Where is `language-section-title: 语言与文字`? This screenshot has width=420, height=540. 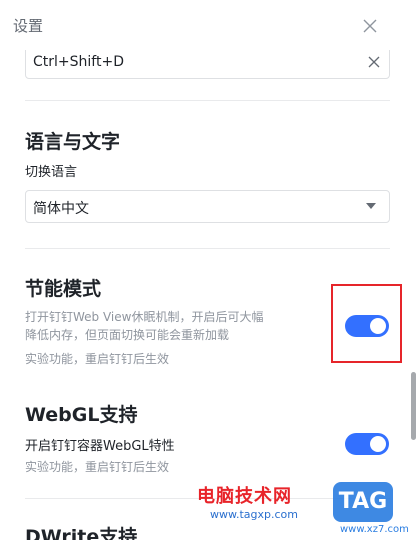 language-section-title: 语言与文字 is located at coordinates (73, 142).